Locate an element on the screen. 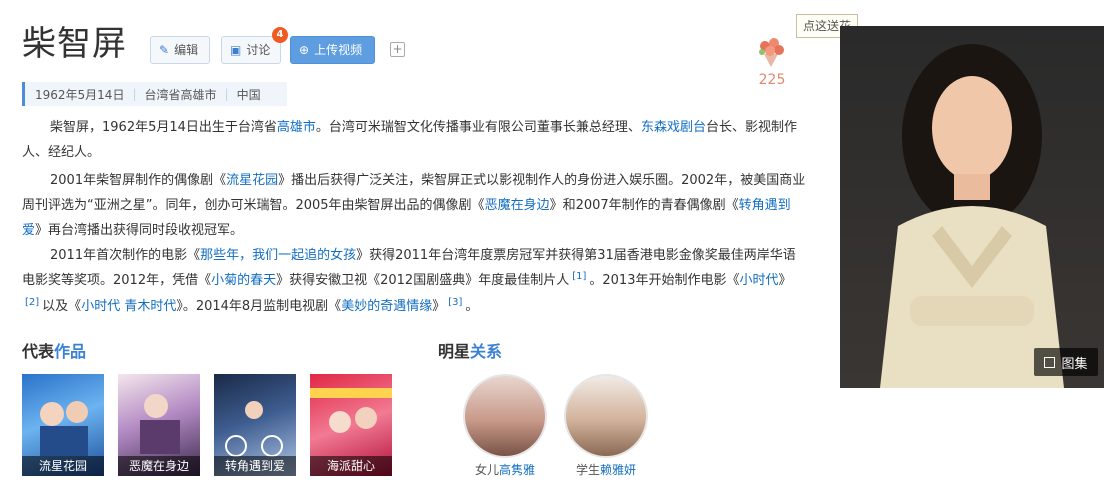  title-highlight: 作品 is located at coordinates (70, 351).